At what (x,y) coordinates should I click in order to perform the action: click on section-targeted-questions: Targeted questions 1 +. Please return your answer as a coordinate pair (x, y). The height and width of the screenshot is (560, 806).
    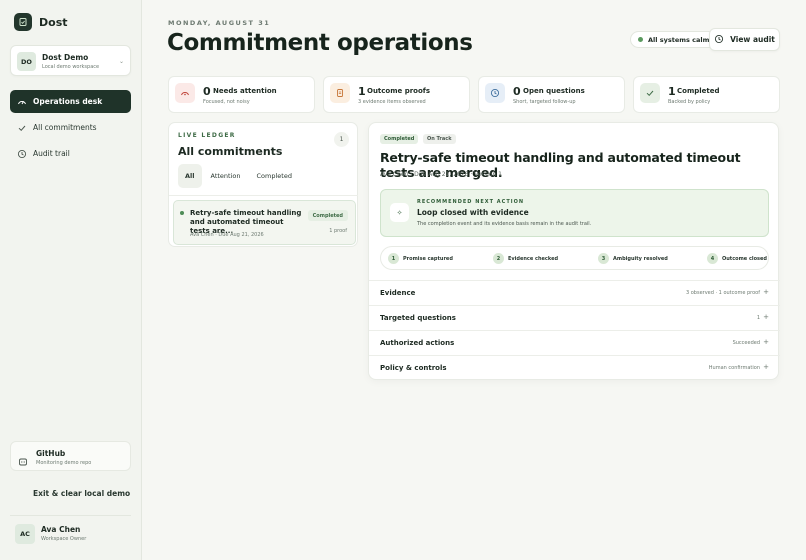
    Looking at the image, I should click on (574, 317).